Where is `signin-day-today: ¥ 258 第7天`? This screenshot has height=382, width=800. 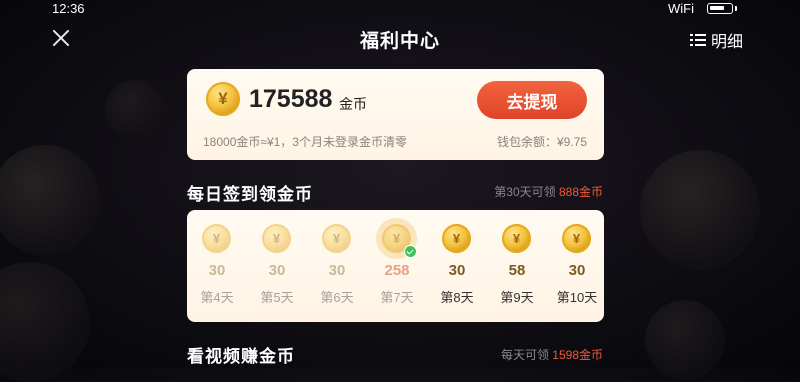
signin-day-today: ¥ 258 第7天 is located at coordinates (397, 266).